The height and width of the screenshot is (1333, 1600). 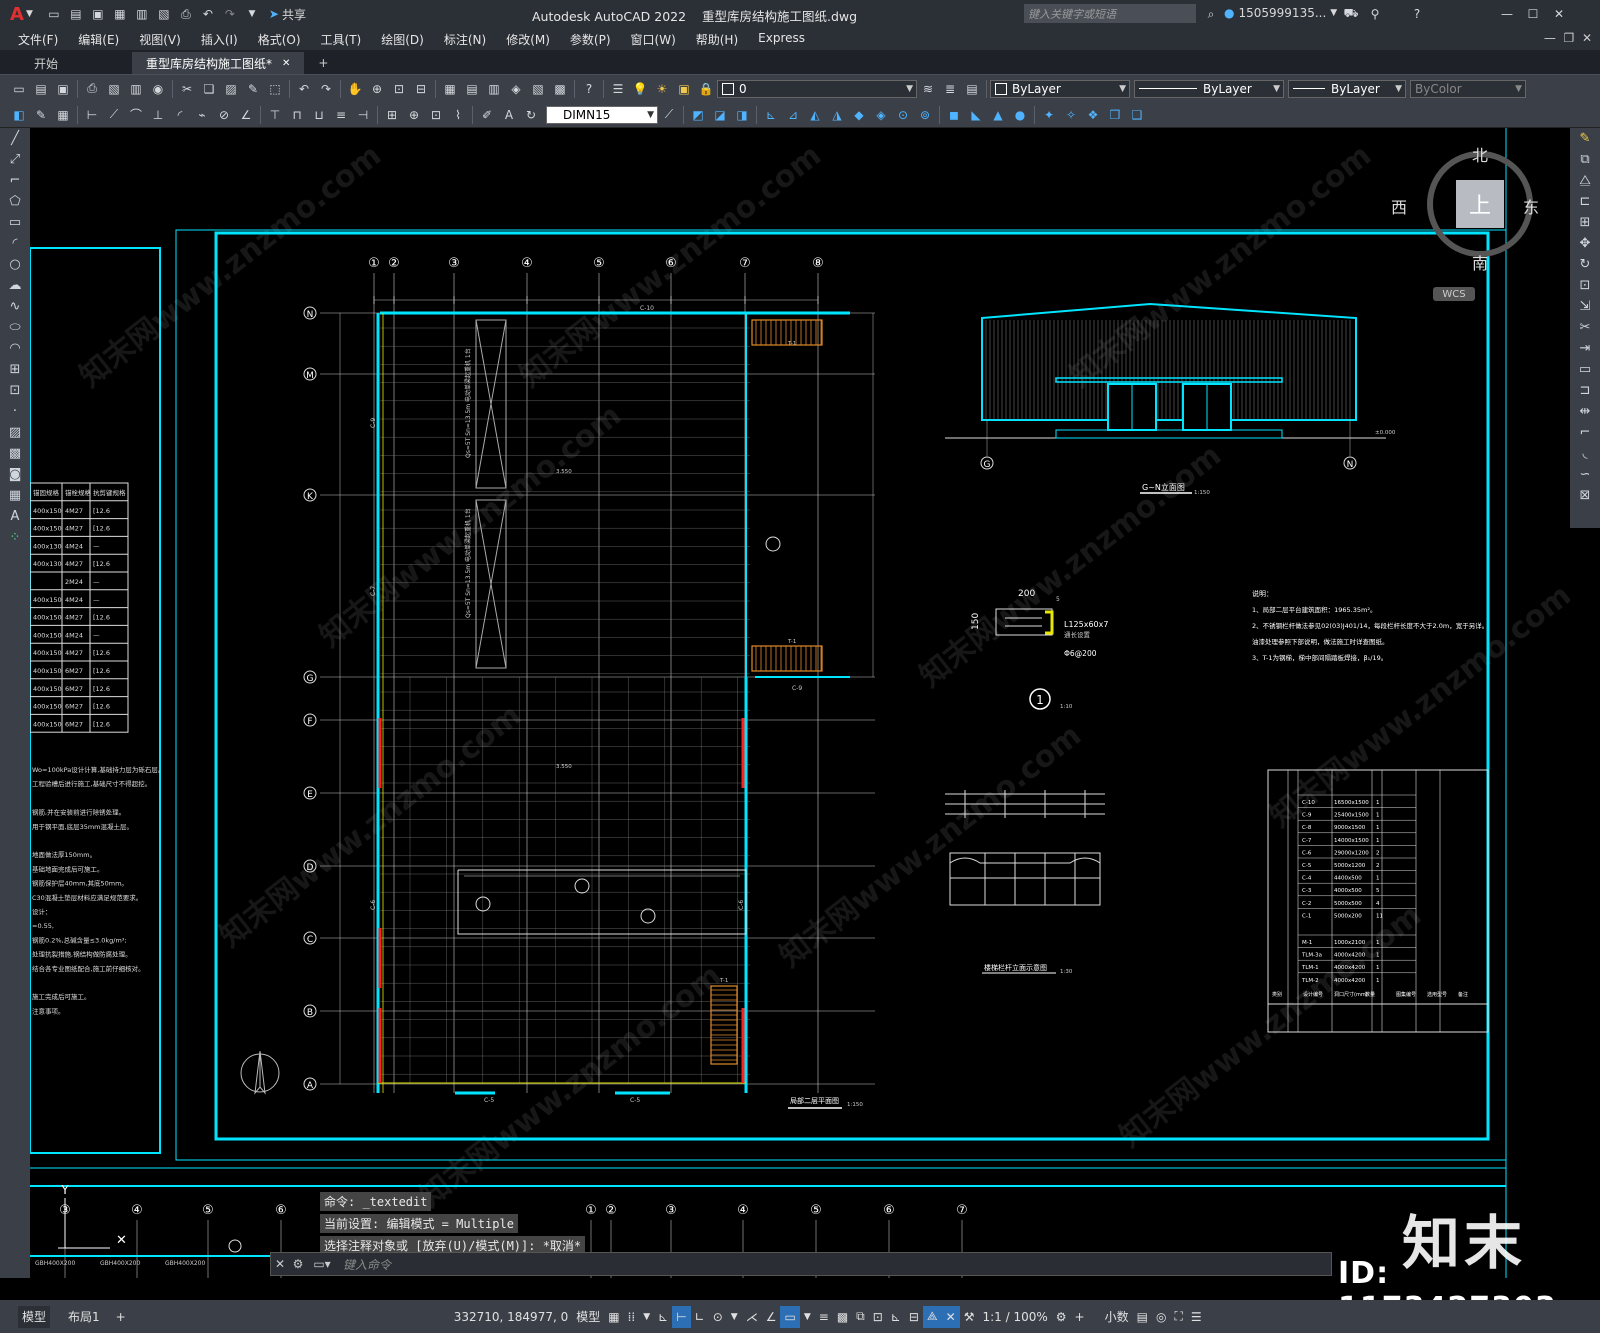 I want to click on search-icon: ⌕, so click(x=1211, y=14).